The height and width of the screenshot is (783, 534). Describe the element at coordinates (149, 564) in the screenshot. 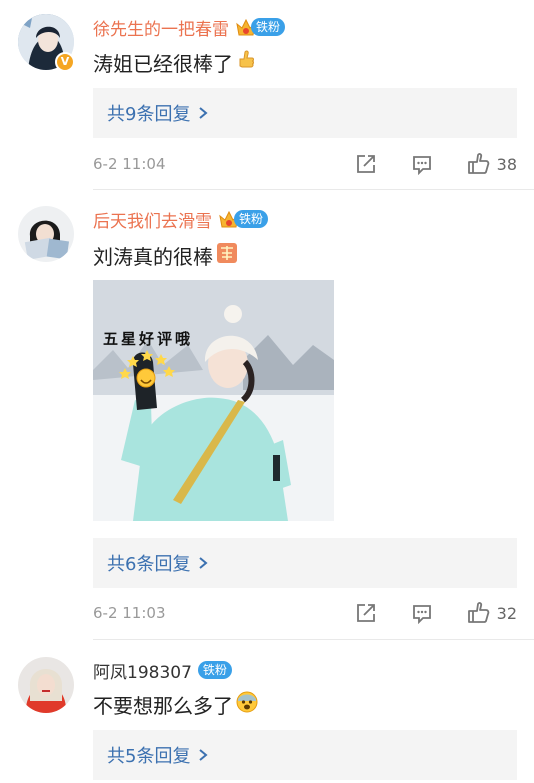

I see `replies-count-label: 共6条回复` at that location.